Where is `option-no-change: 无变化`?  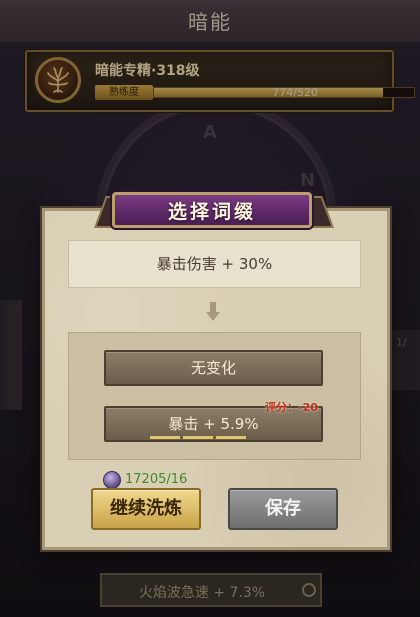 option-no-change: 无变化 is located at coordinates (213, 368).